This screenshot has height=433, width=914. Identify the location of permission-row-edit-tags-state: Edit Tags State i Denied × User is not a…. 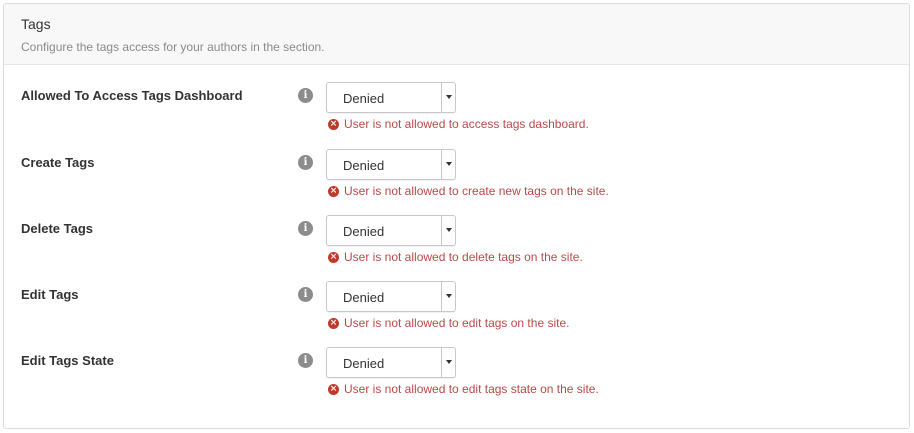
(456, 377).